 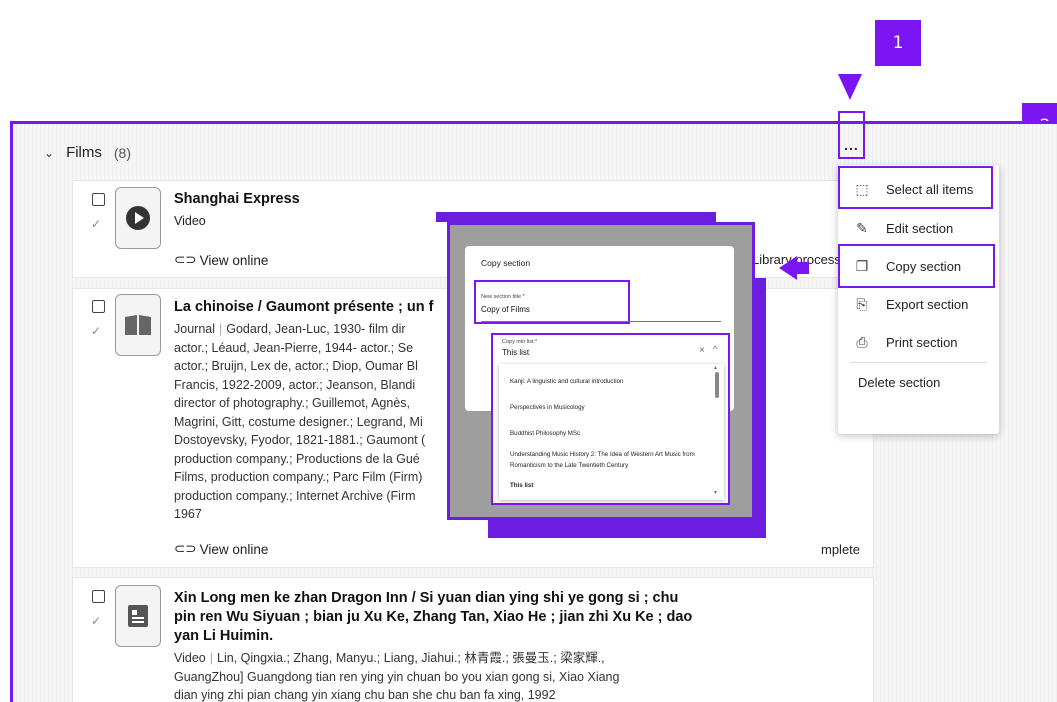 What do you see at coordinates (84, 152) in the screenshot?
I see `section-title: Films` at bounding box center [84, 152].